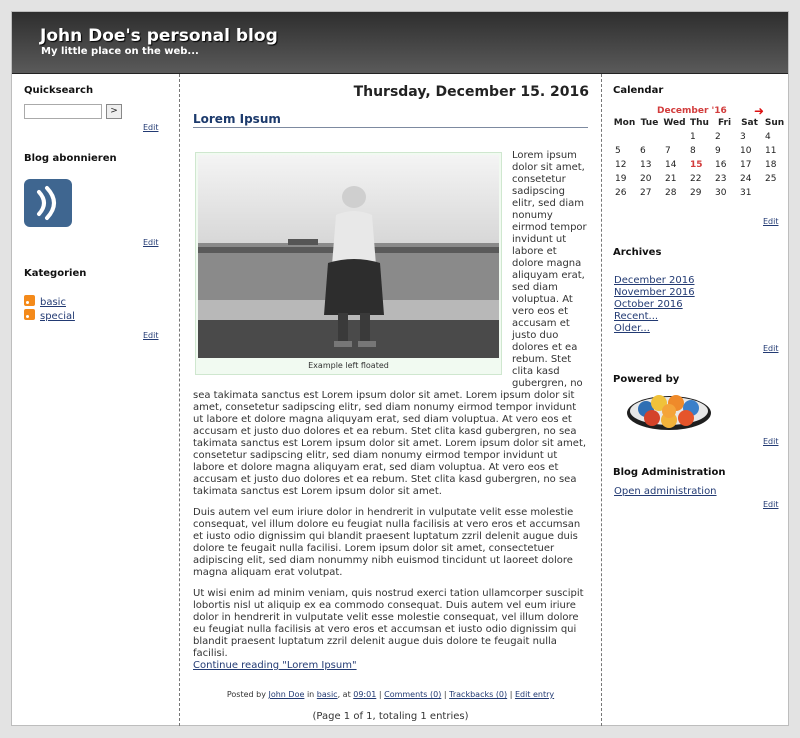 The image size is (800, 738). Describe the element at coordinates (48, 203) in the screenshot. I see `feed-subscribe-icon` at that location.